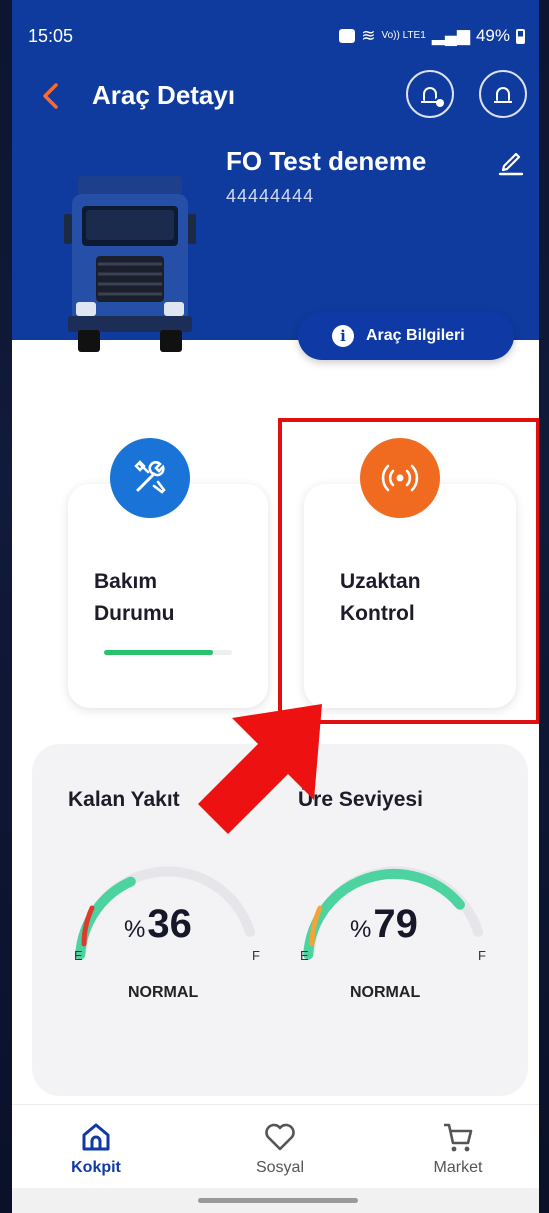 The height and width of the screenshot is (1213, 549). Describe the element at coordinates (126, 581) in the screenshot. I see `card-label-line-1: Bakım` at that location.